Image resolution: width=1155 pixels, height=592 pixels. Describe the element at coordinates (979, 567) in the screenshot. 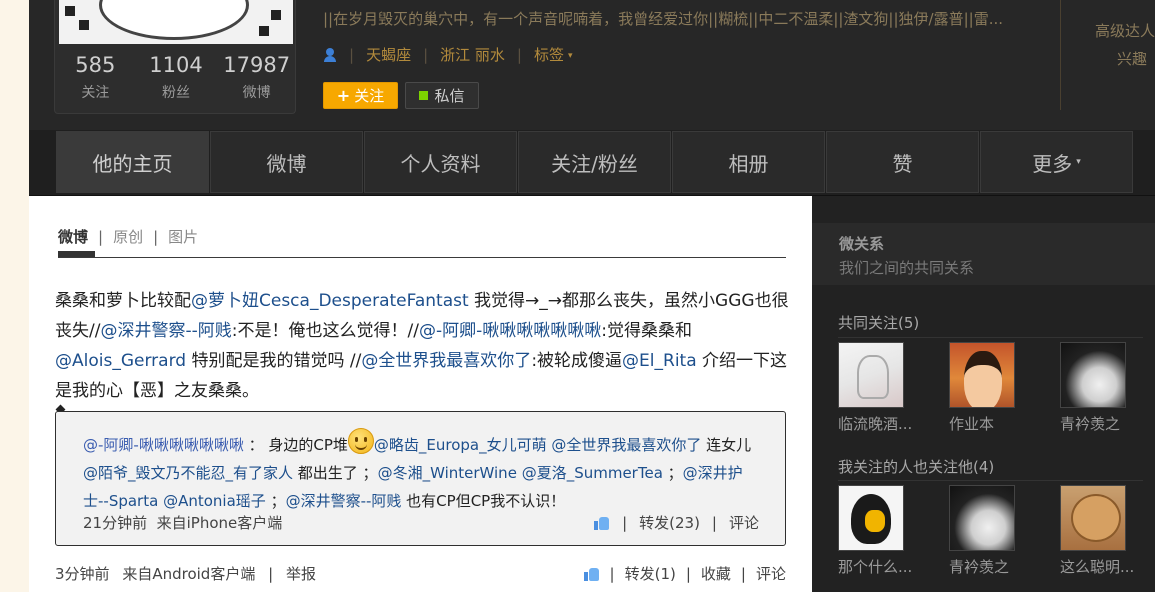

I see `user-name: 青衿羡之` at that location.